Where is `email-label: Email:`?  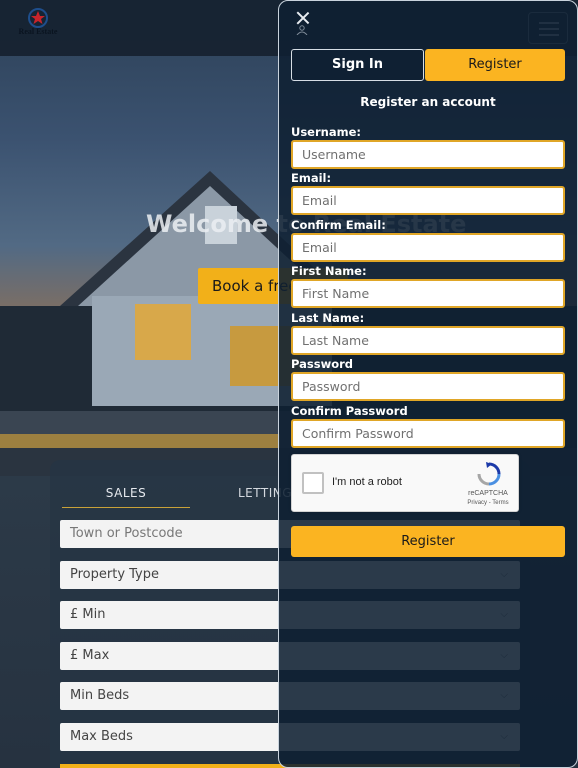 email-label: Email: is located at coordinates (311, 178).